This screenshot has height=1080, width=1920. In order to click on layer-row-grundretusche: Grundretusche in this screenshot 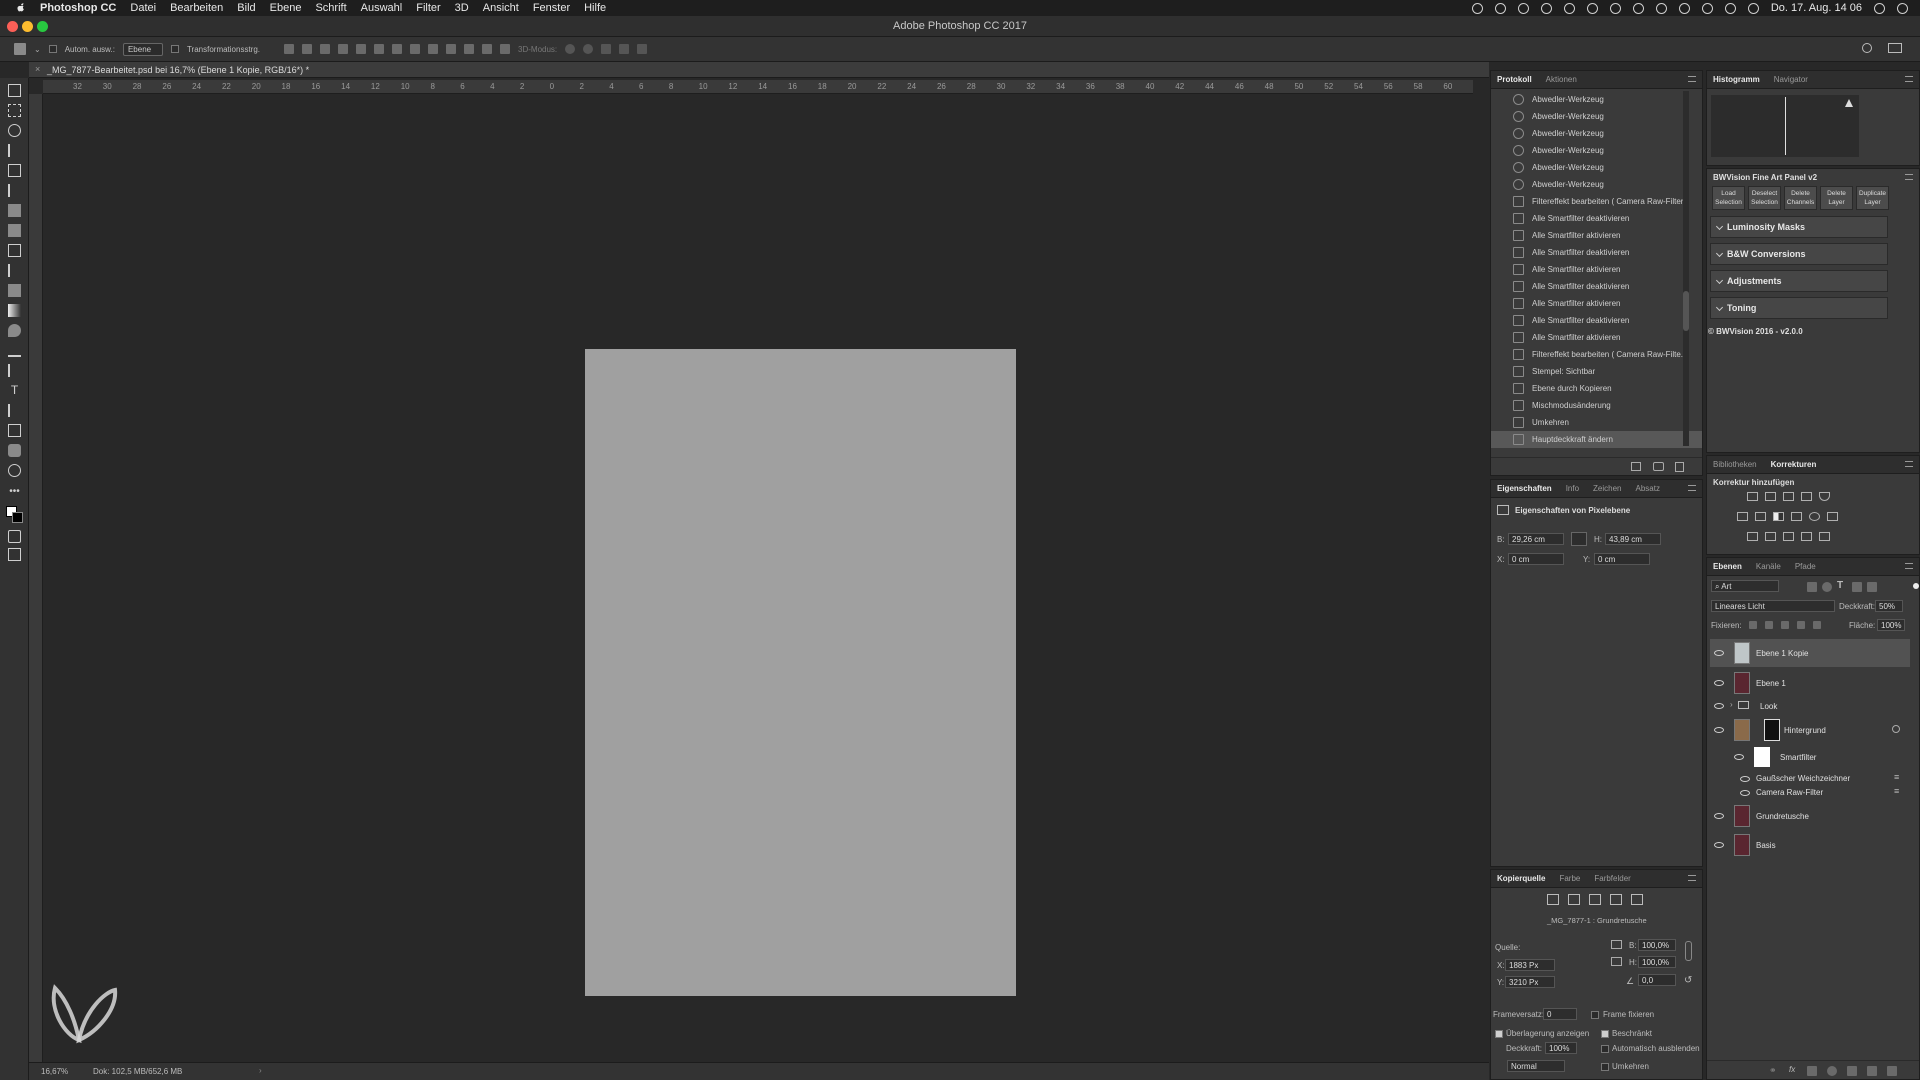, I will do `click(1810, 816)`.